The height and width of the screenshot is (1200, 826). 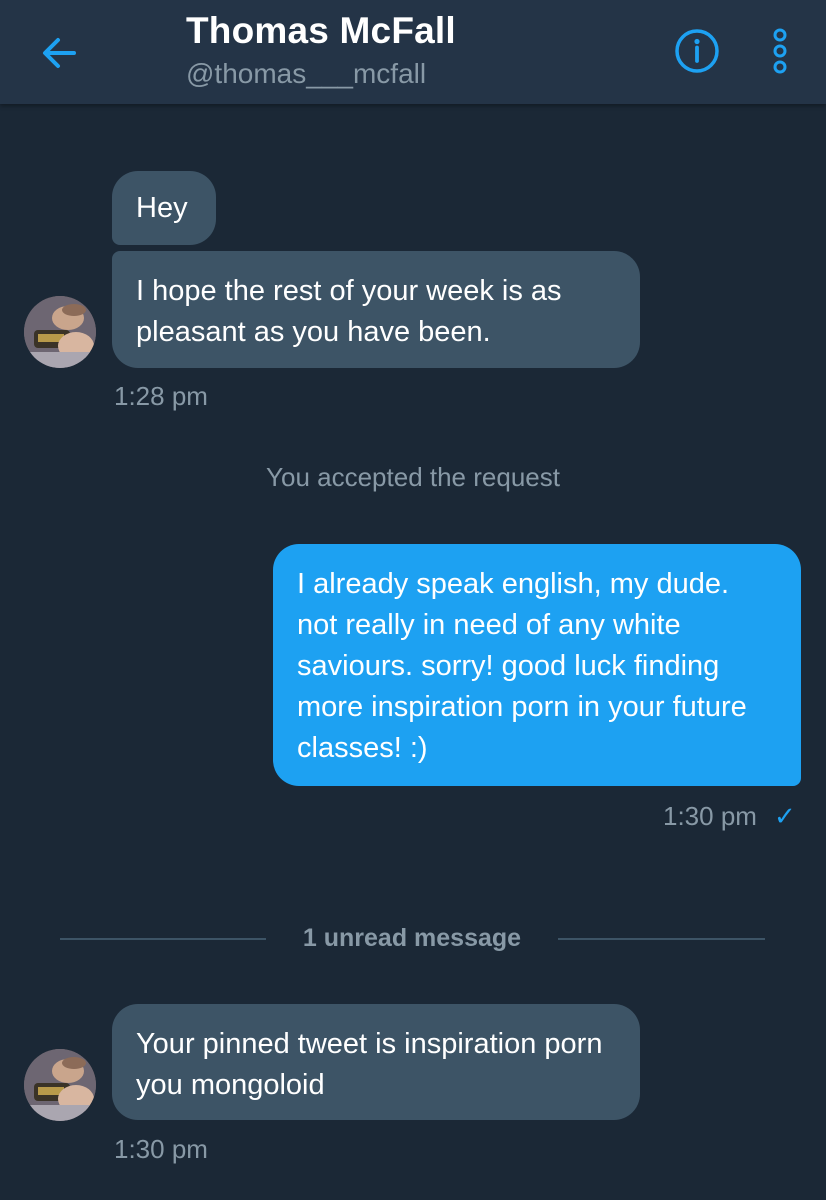 I want to click on arrow-left-icon, so click(x=59, y=53).